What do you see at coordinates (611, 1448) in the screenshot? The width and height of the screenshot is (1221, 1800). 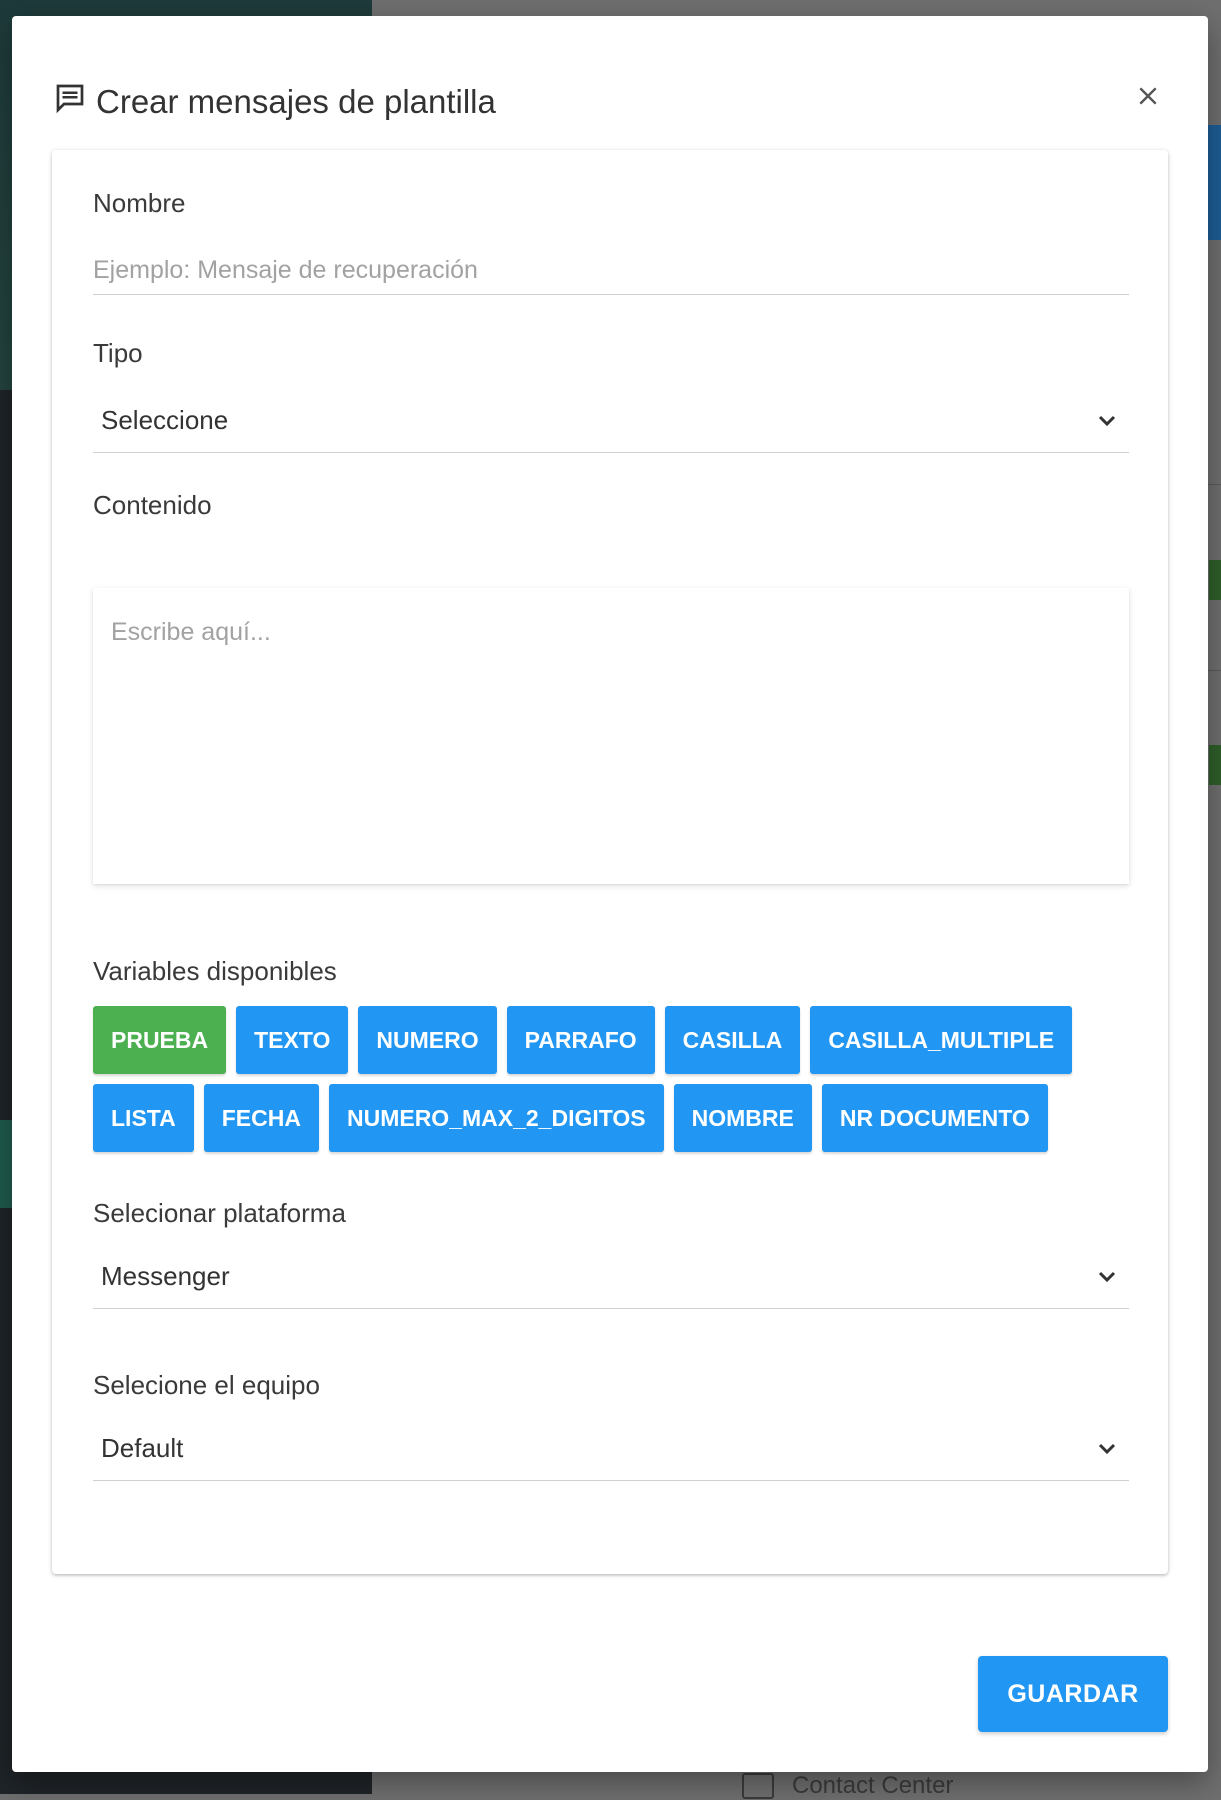 I see `equipo-select: Default` at bounding box center [611, 1448].